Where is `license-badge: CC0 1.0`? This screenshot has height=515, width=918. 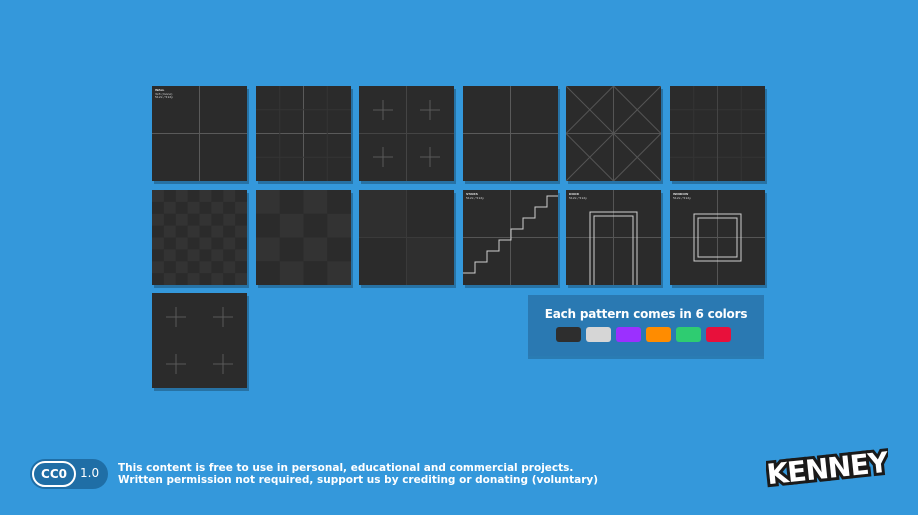 license-badge: CC0 1.0 is located at coordinates (70, 474).